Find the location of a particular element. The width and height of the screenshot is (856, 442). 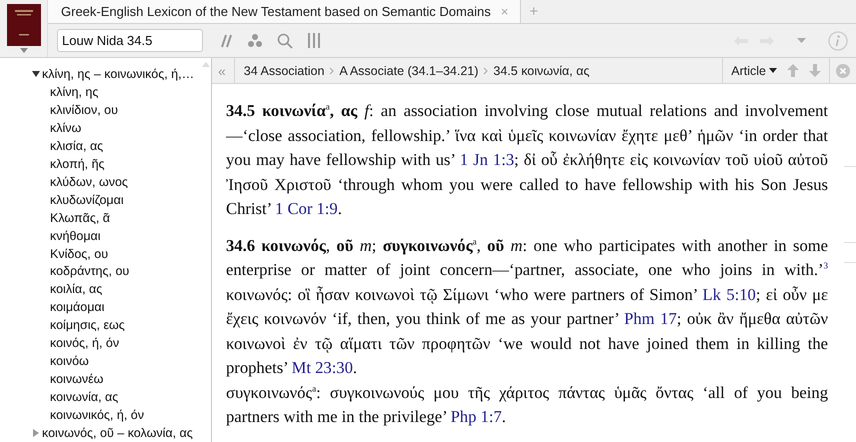

tree-item: κοινωνία, ας is located at coordinates (84, 397).